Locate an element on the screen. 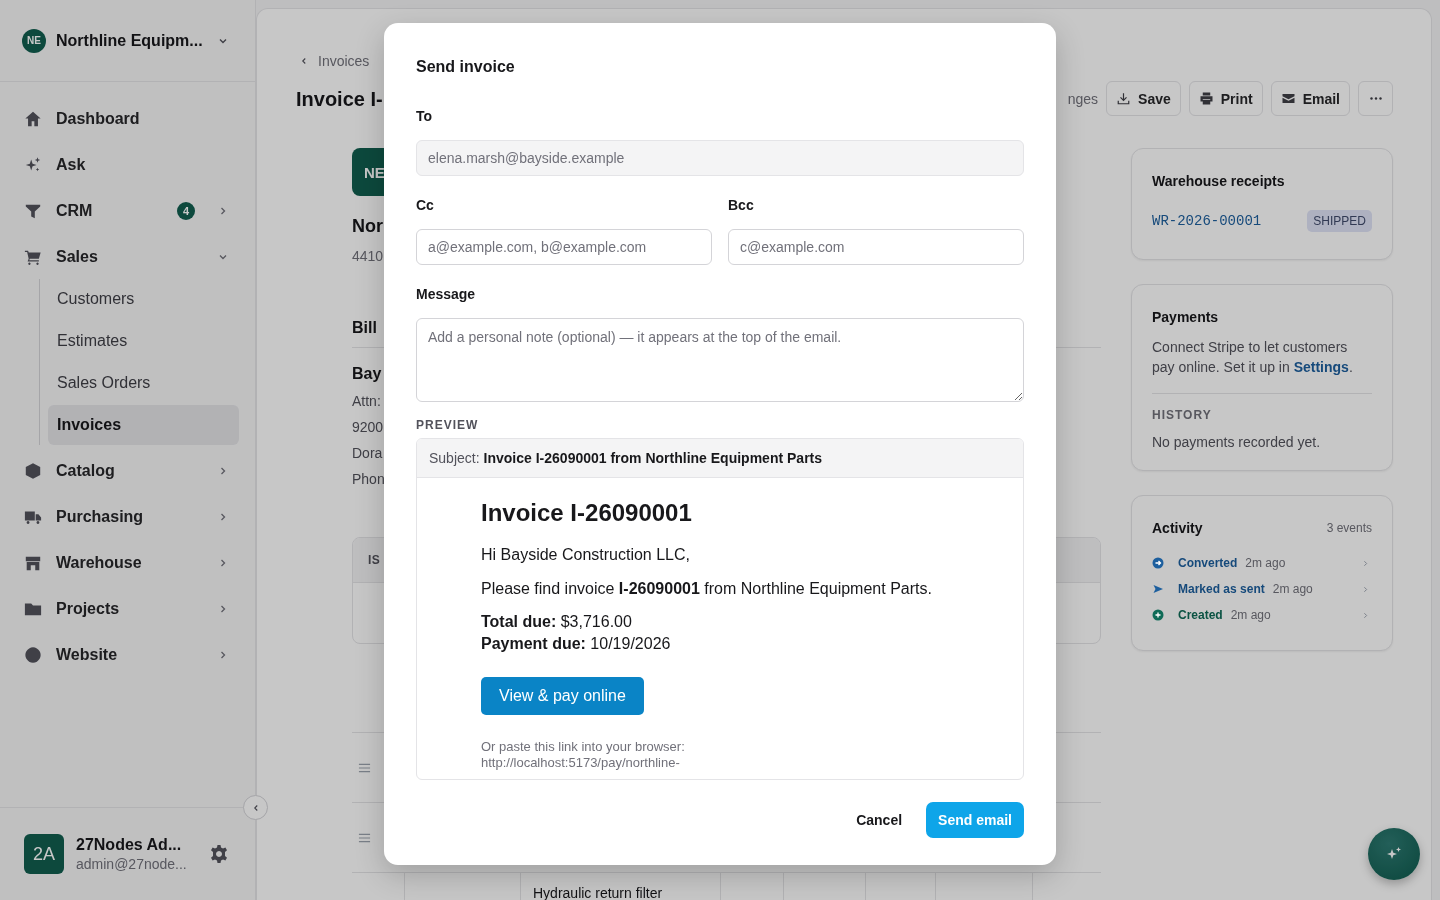  more-icon is located at coordinates (1375, 98).